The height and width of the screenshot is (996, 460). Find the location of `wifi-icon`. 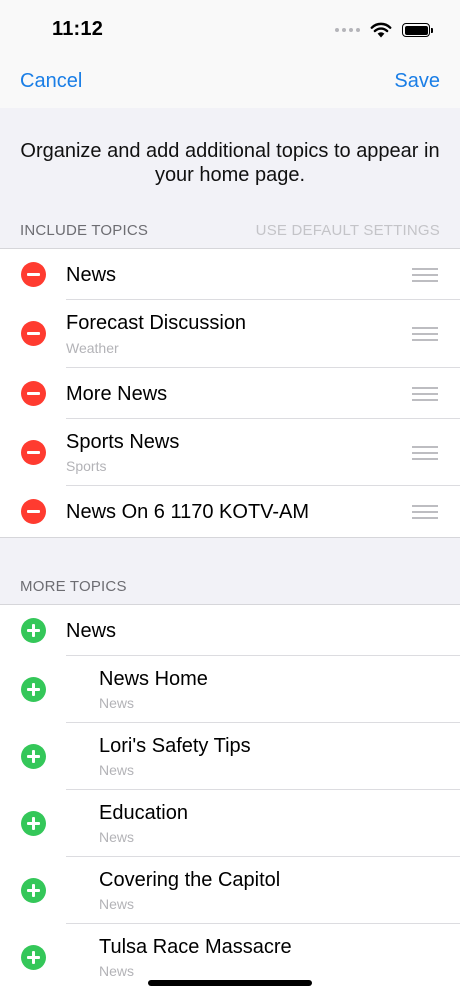

wifi-icon is located at coordinates (381, 30).